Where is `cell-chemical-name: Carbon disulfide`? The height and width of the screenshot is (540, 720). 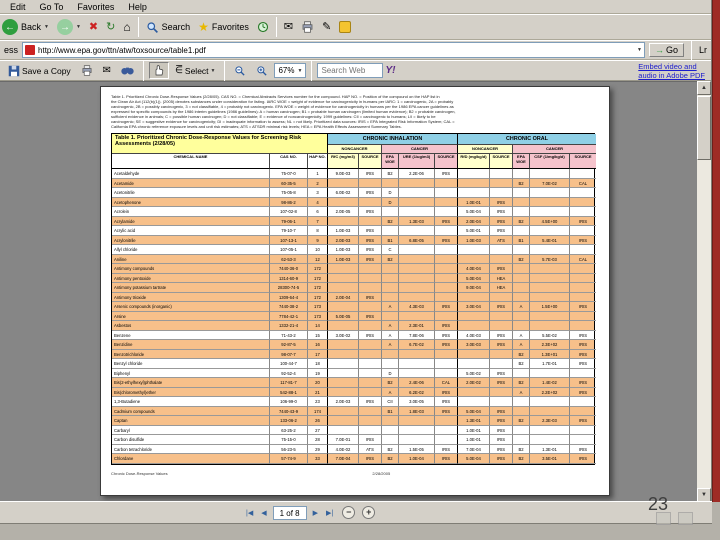 cell-chemical-name: Carbon disulfide is located at coordinates (191, 440).